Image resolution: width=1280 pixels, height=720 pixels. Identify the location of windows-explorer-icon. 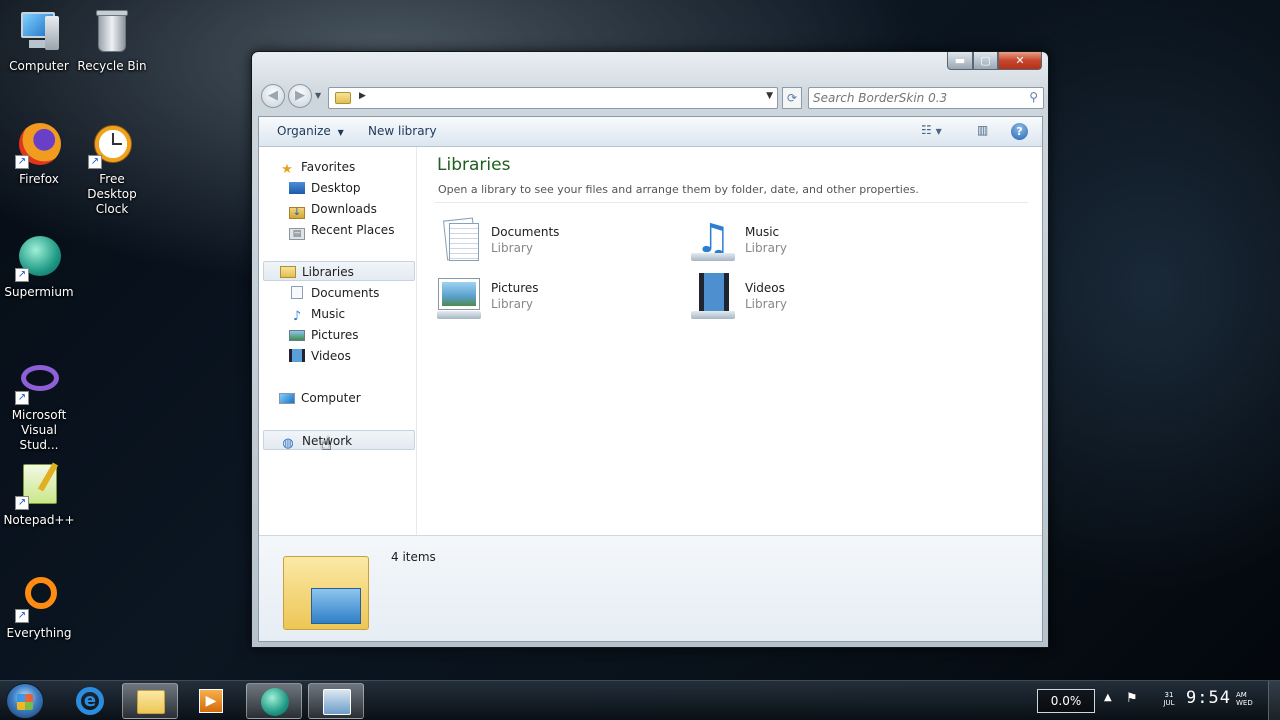
(151, 702).